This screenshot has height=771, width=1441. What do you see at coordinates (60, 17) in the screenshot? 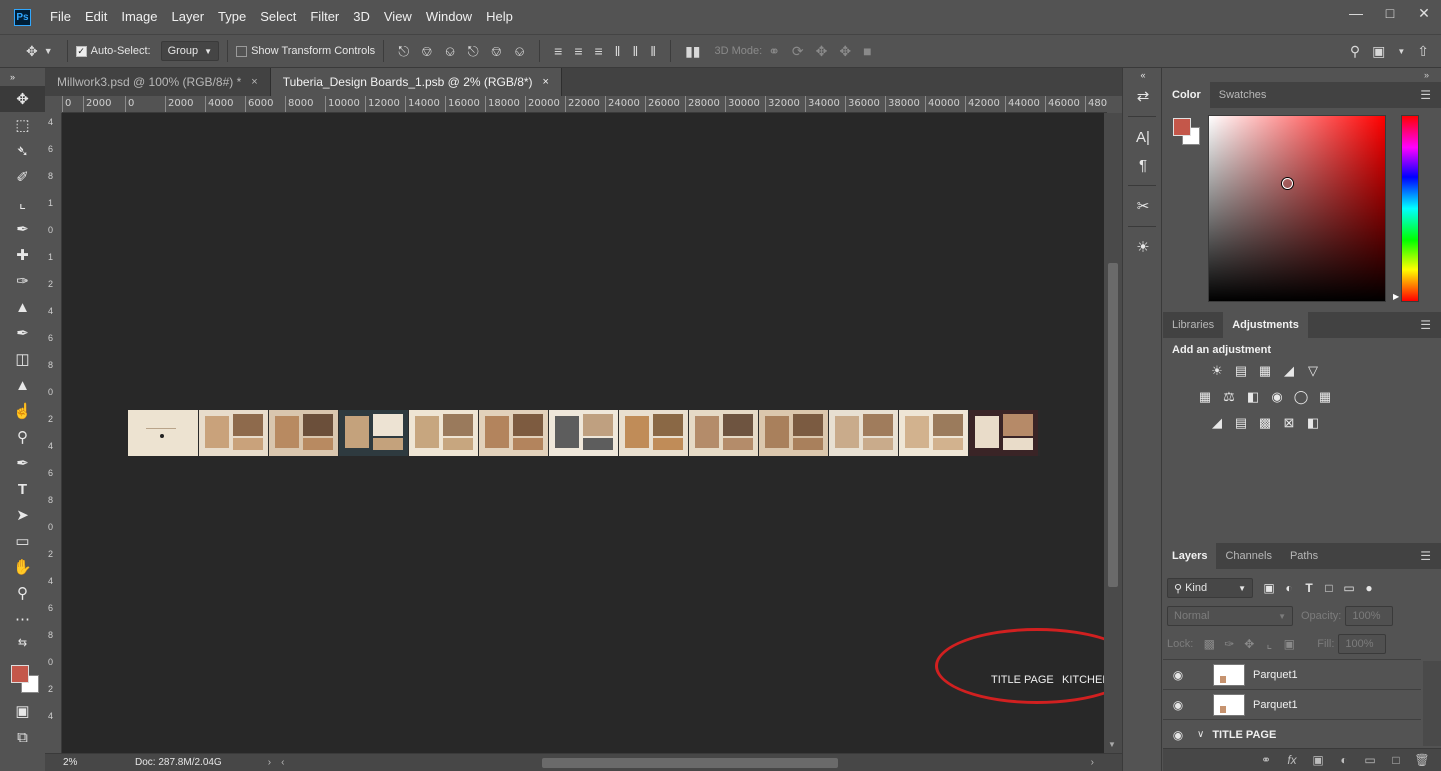
I see `menu-file: File` at bounding box center [60, 17].